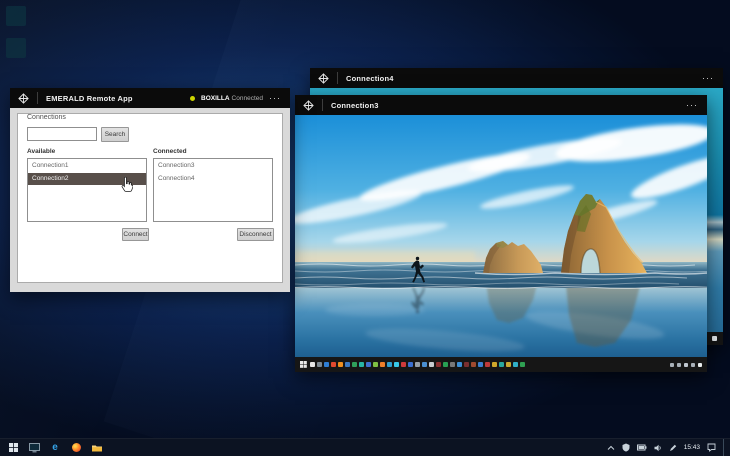 The image size is (730, 456). I want to click on connect-button: Connect, so click(135, 234).